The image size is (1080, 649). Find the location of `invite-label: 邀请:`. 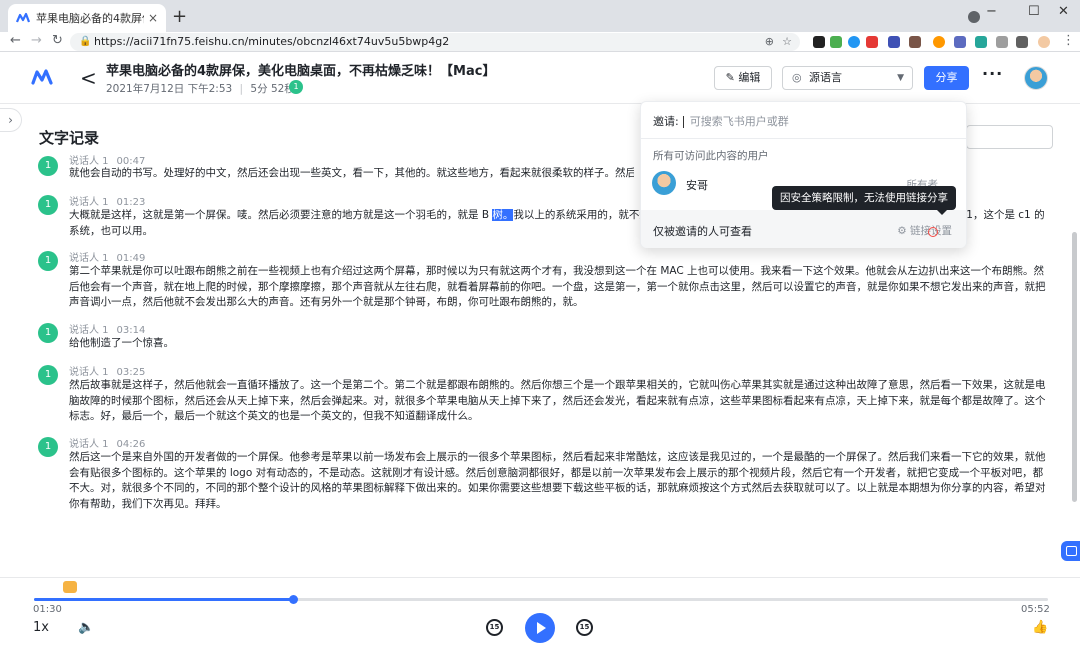

invite-label: 邀请: is located at coordinates (666, 121).